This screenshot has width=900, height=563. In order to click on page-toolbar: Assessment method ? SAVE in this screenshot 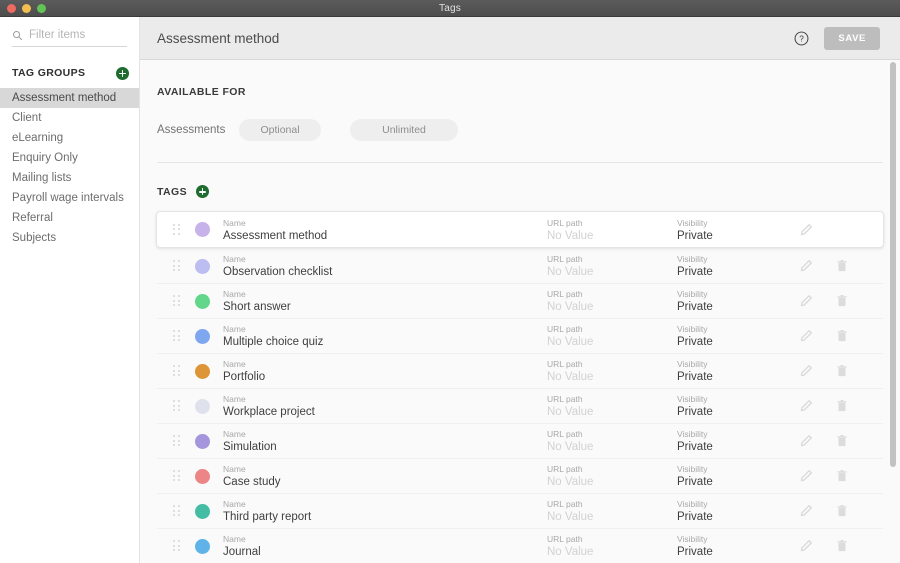, I will do `click(520, 38)`.